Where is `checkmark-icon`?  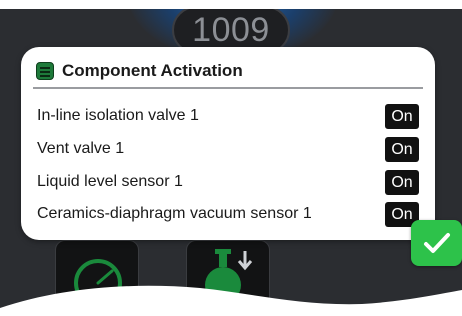 checkmark-icon is located at coordinates (437, 243).